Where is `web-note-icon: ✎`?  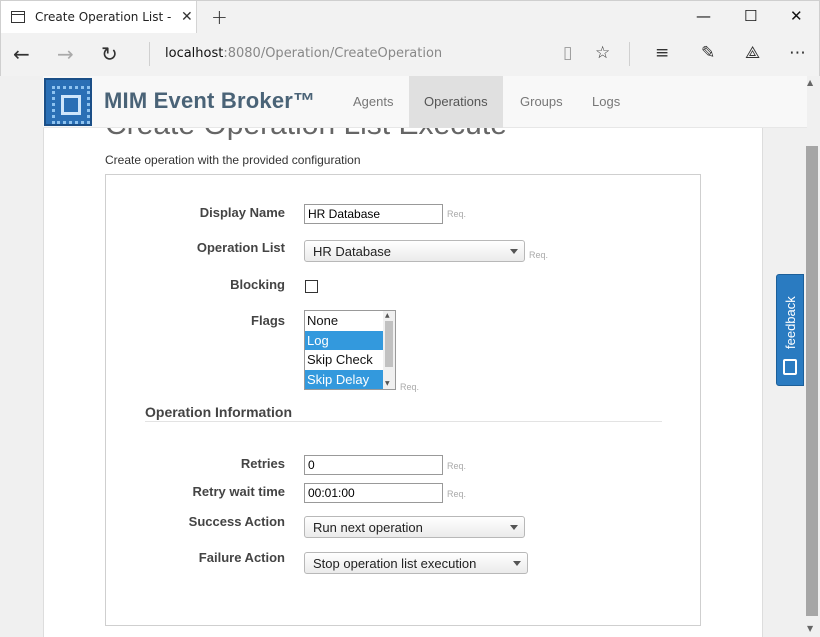
web-note-icon: ✎ is located at coordinates (708, 53).